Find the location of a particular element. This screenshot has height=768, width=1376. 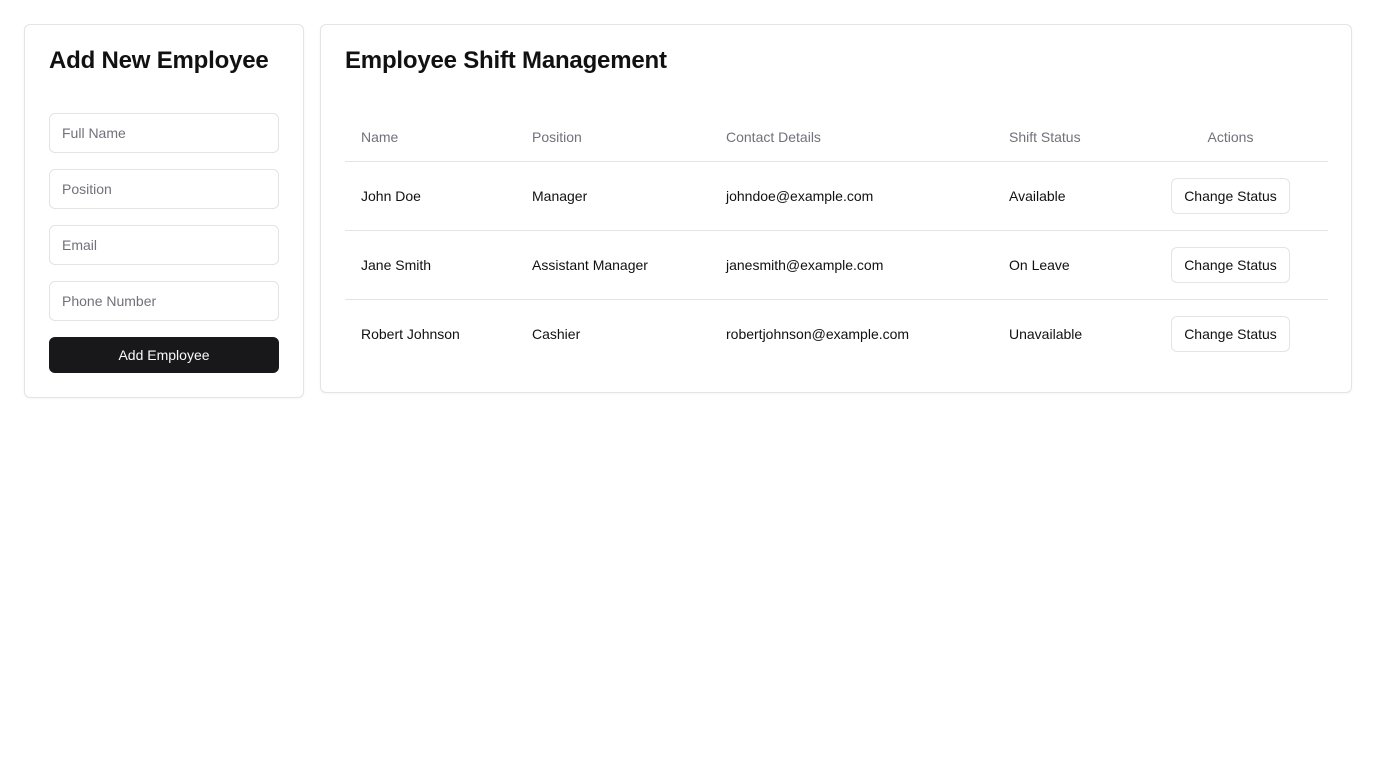

column-header-contact-details: Contact Details is located at coordinates (851, 137).